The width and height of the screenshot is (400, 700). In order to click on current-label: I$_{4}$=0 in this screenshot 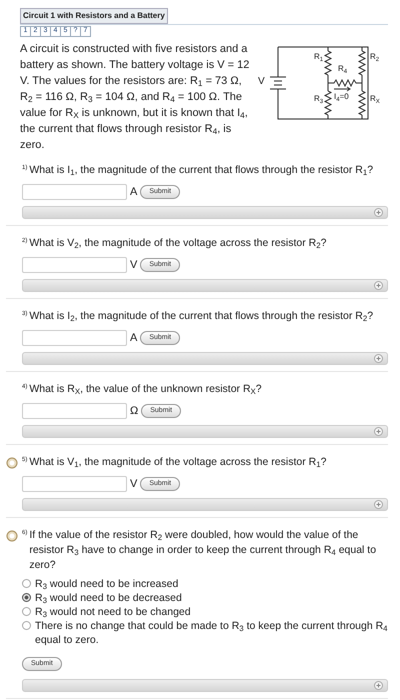, I will do `click(341, 97)`.